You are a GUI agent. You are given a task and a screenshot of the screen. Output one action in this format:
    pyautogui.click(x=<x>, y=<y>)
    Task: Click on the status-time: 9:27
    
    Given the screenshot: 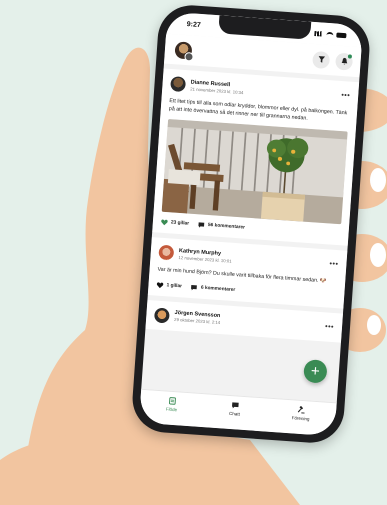 What is the action you would take?
    pyautogui.click(x=194, y=24)
    